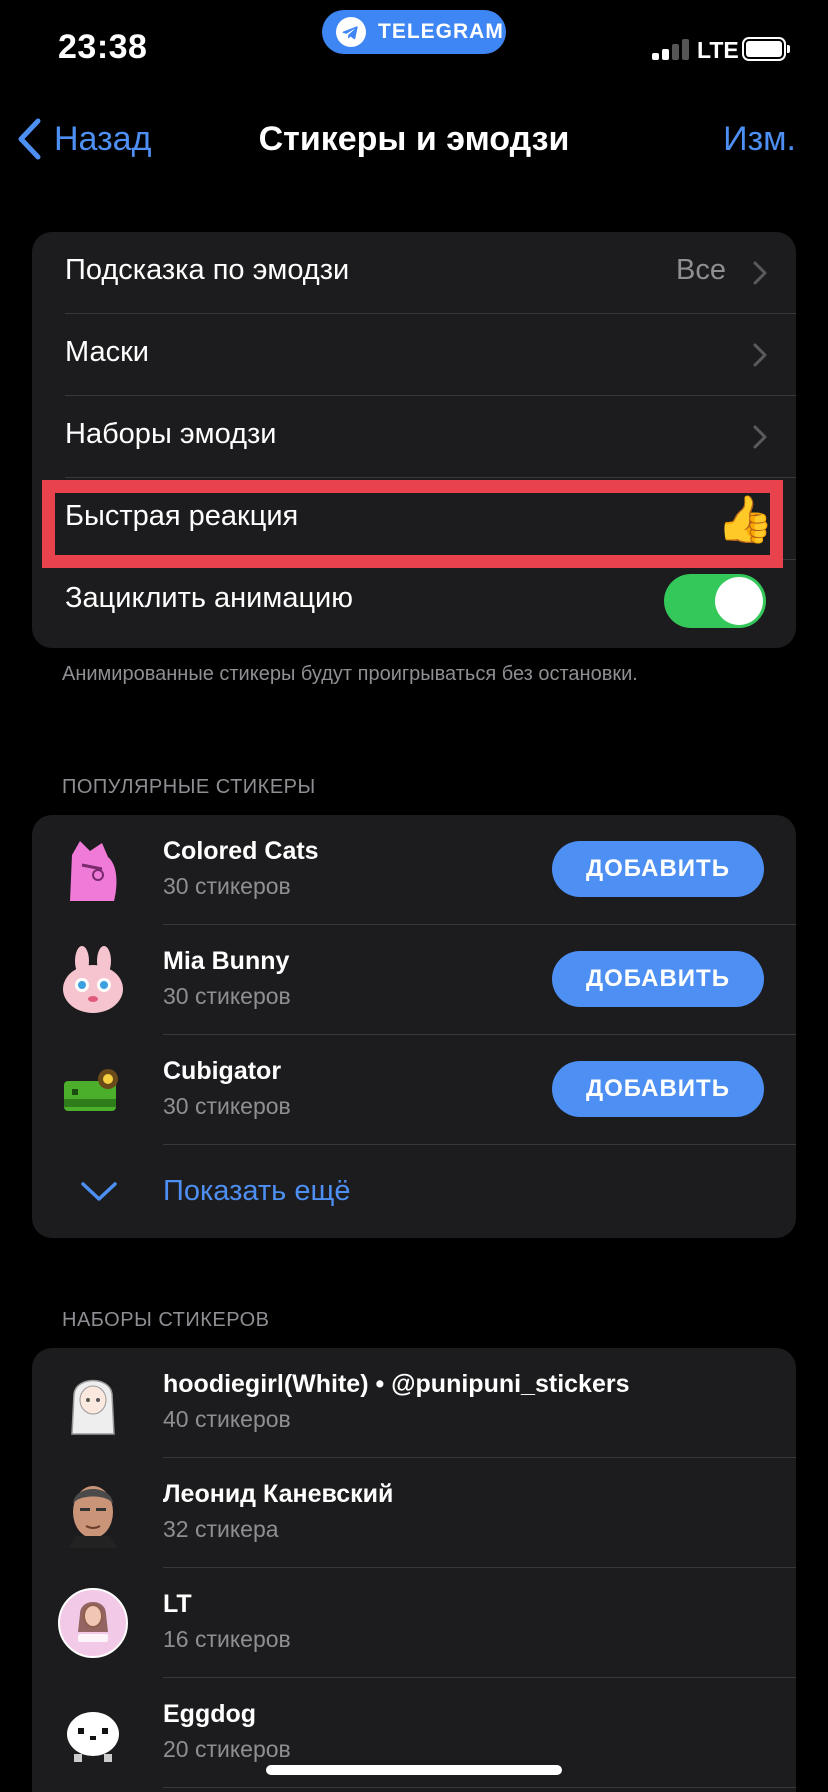 The height and width of the screenshot is (1792, 828). Describe the element at coordinates (222, 1071) in the screenshot. I see `sticker-name: Cubigator` at that location.